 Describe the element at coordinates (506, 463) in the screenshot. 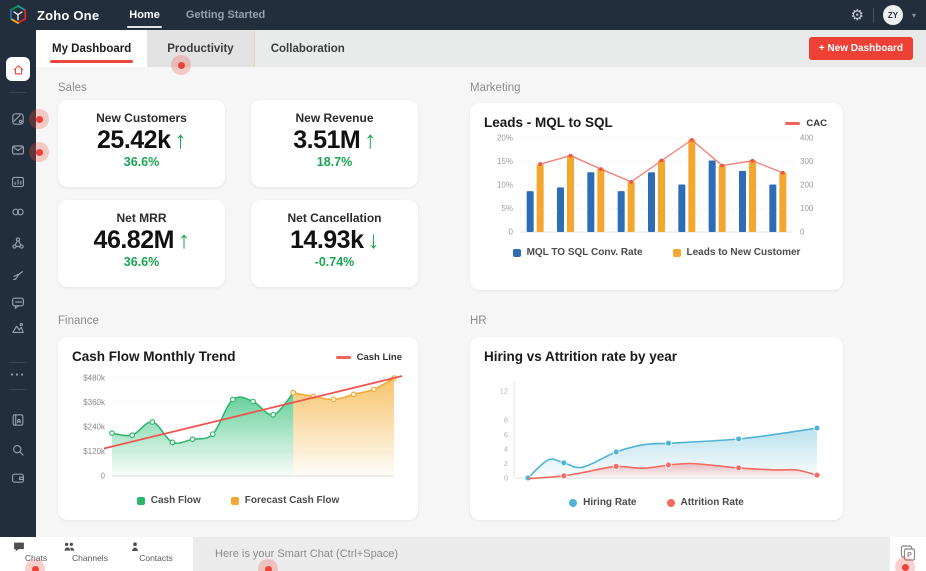

I see `svg-text: 2` at that location.